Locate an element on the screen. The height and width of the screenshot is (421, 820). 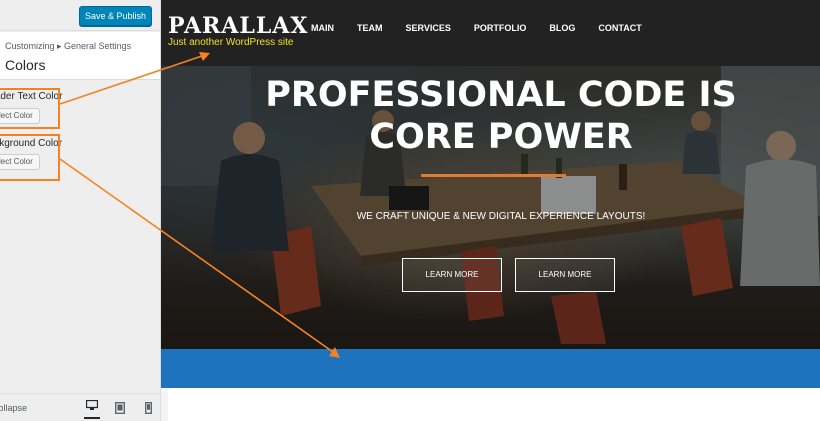
customizer-footer: Collapse is located at coordinates (80, 407).